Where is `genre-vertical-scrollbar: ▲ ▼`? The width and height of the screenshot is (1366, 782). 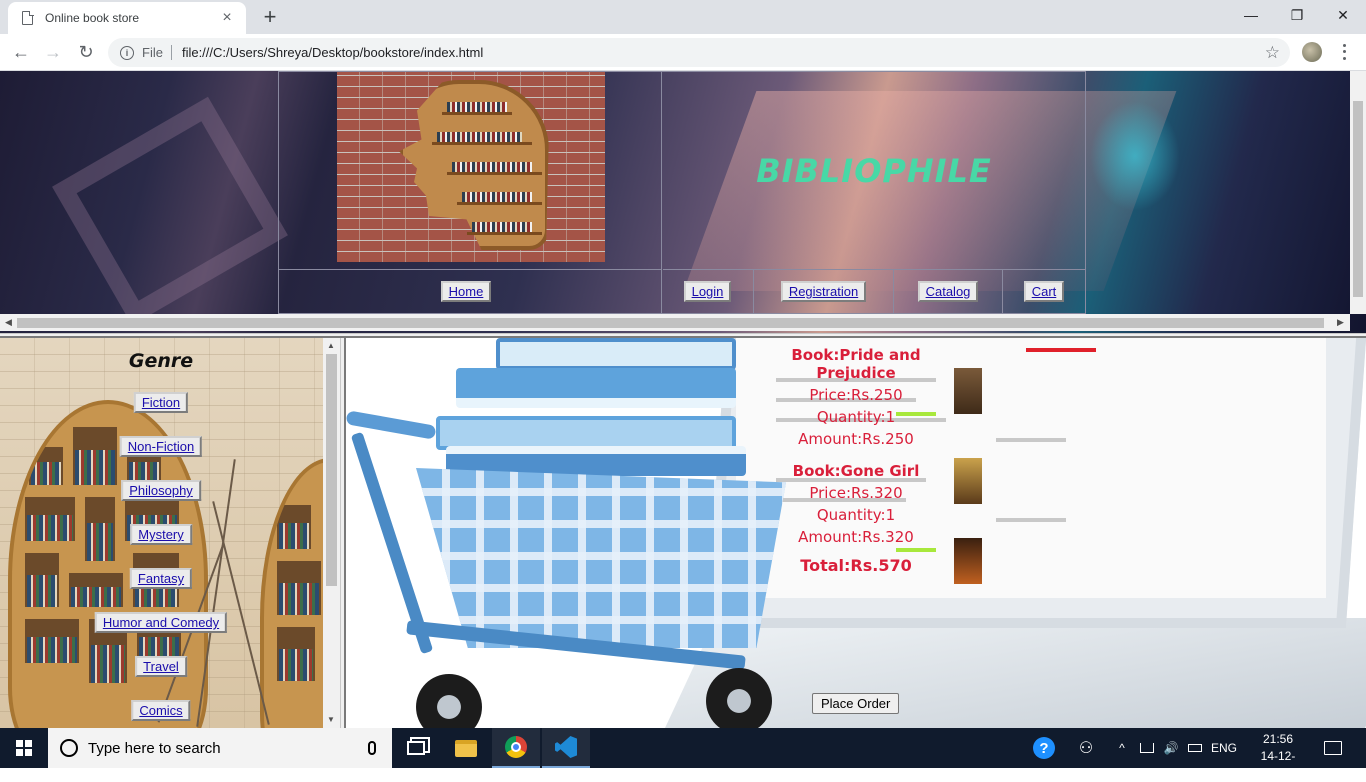
genre-vertical-scrollbar: ▲ ▼ is located at coordinates (331, 533).